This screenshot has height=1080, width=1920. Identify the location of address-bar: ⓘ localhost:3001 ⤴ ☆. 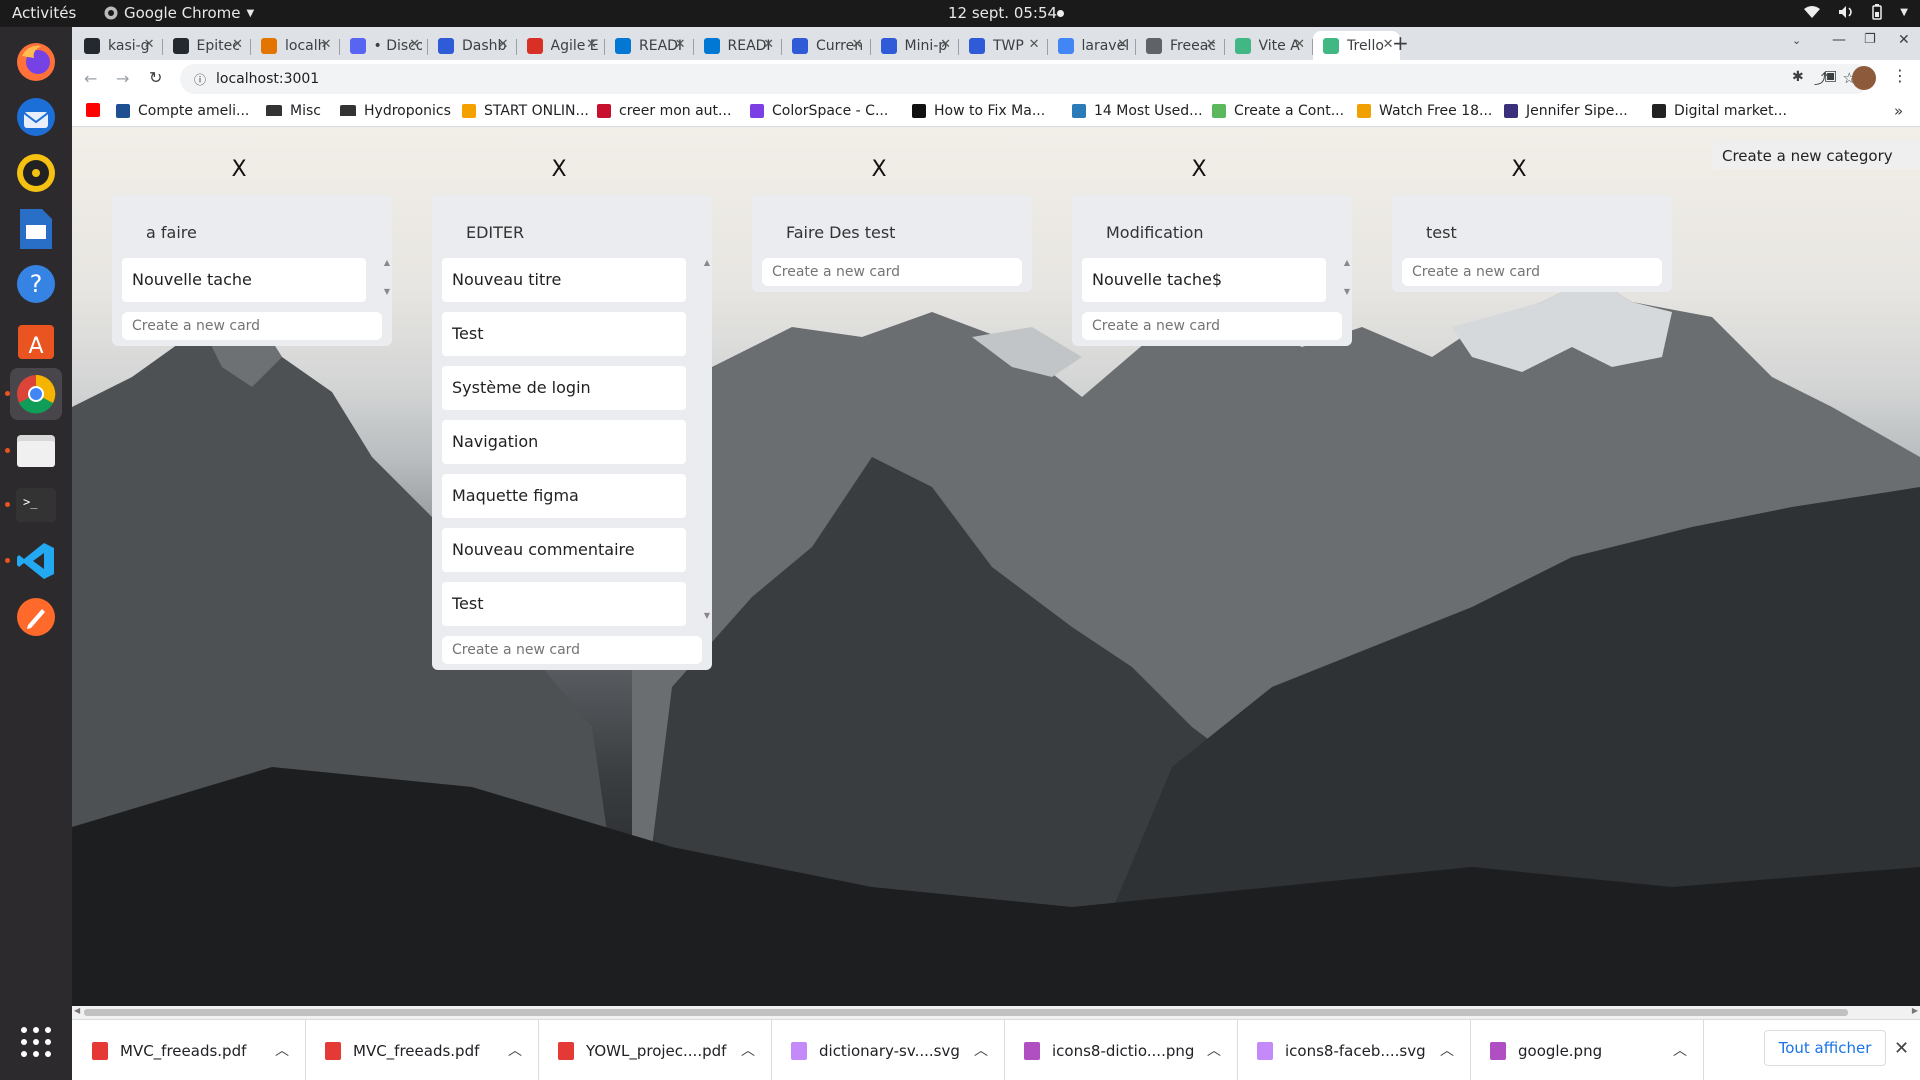
(1025, 79).